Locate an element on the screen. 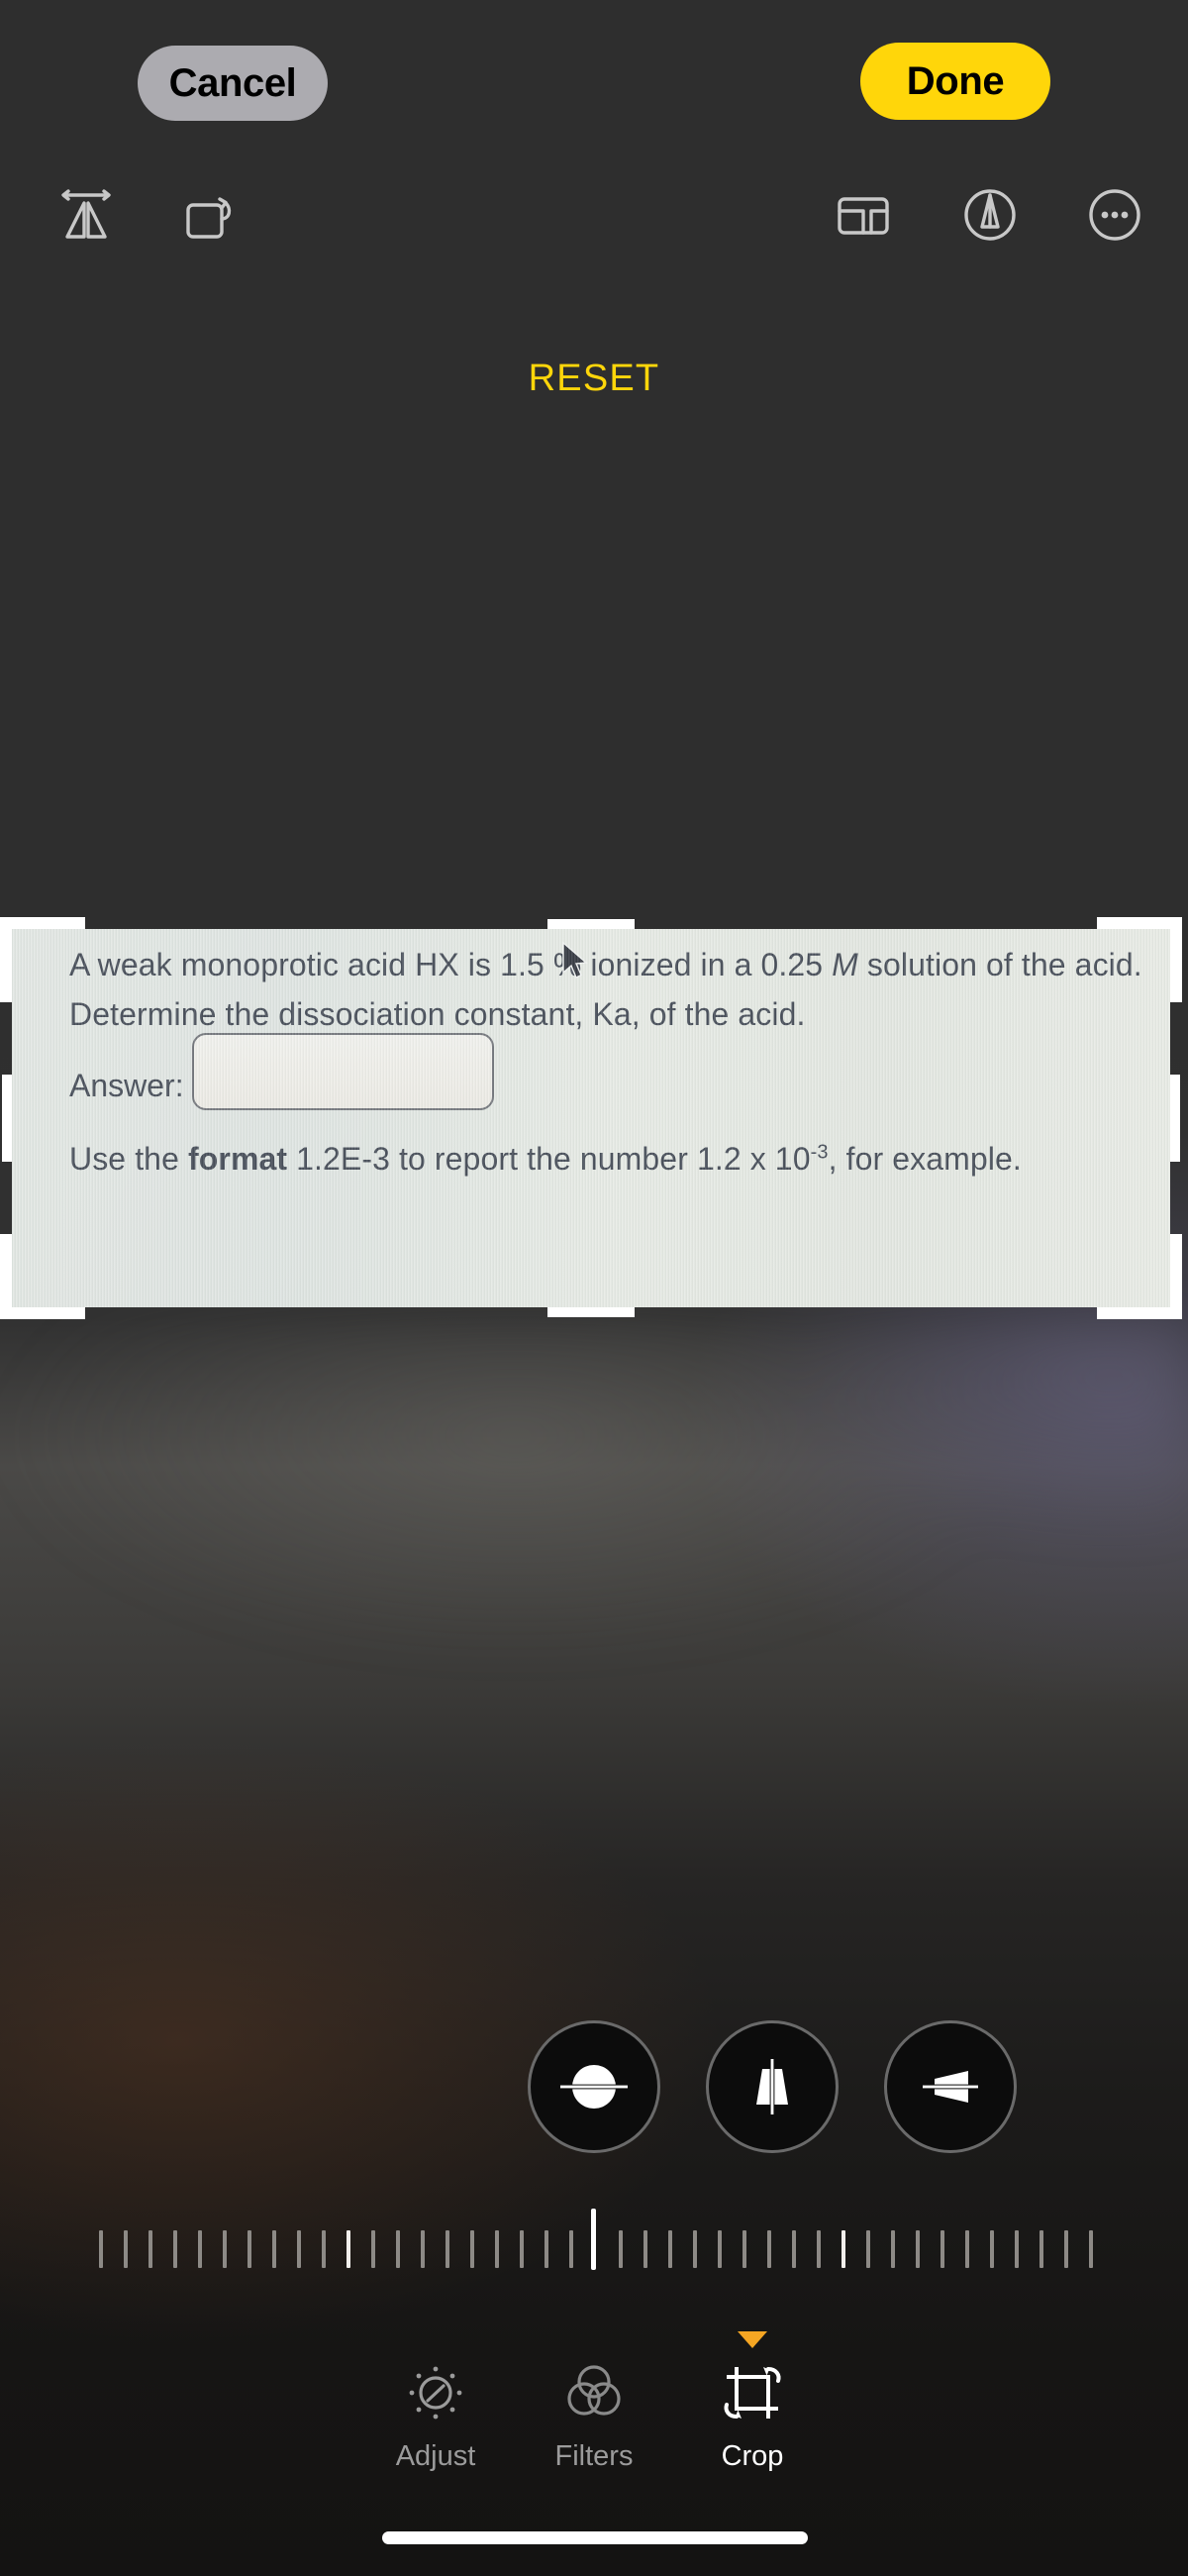 The image size is (1188, 2576). crop-handle-top-left is located at coordinates (43, 923).